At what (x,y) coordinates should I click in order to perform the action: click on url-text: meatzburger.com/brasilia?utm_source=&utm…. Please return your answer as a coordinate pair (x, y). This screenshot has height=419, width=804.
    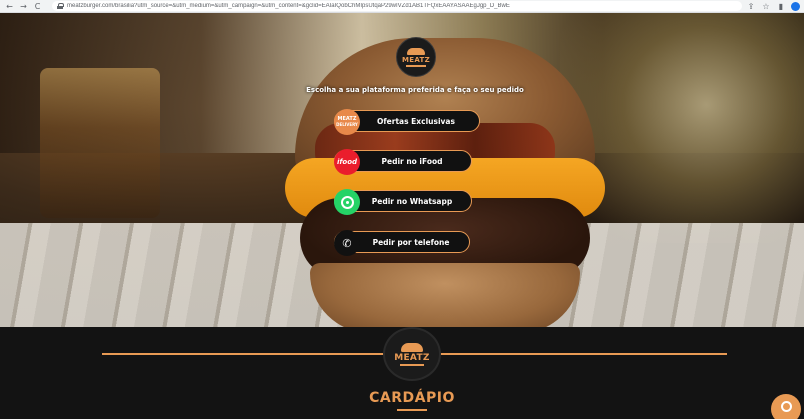
    Looking at the image, I should click on (288, 6).